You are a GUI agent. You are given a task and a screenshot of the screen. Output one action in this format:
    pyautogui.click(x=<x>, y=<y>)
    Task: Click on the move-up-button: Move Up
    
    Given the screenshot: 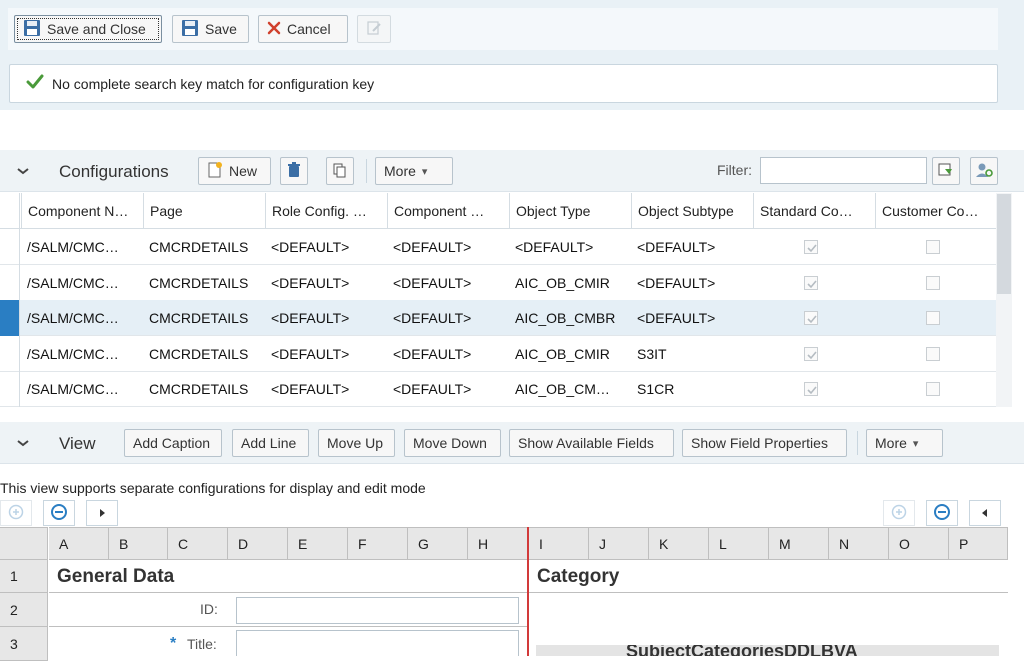 What is the action you would take?
    pyautogui.click(x=356, y=443)
    